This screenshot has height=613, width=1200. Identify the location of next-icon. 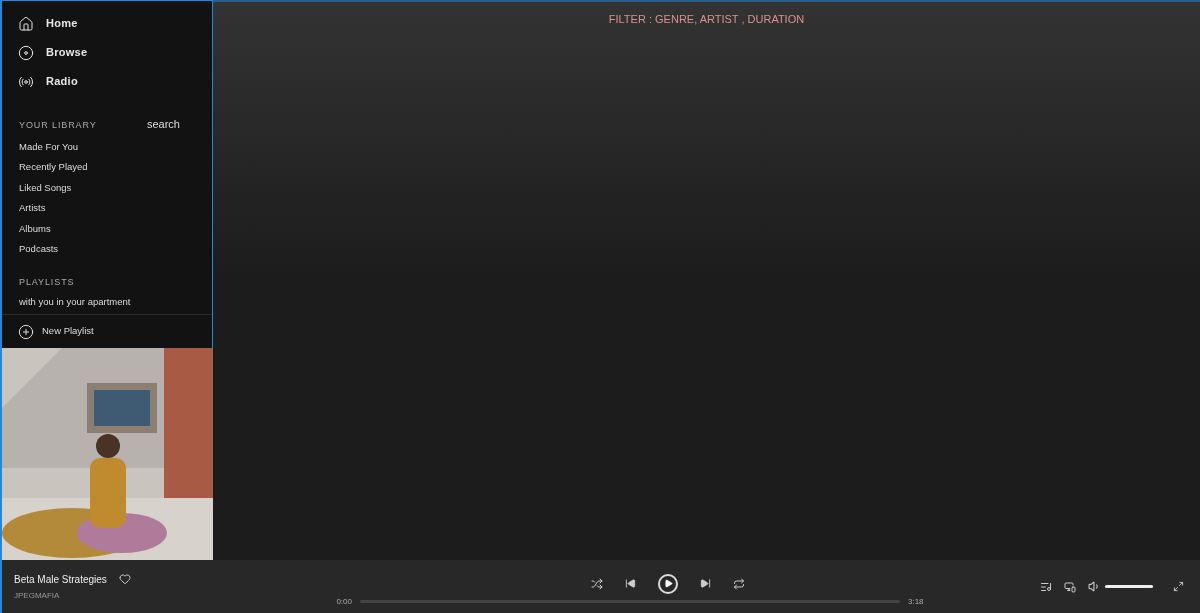
(705, 583).